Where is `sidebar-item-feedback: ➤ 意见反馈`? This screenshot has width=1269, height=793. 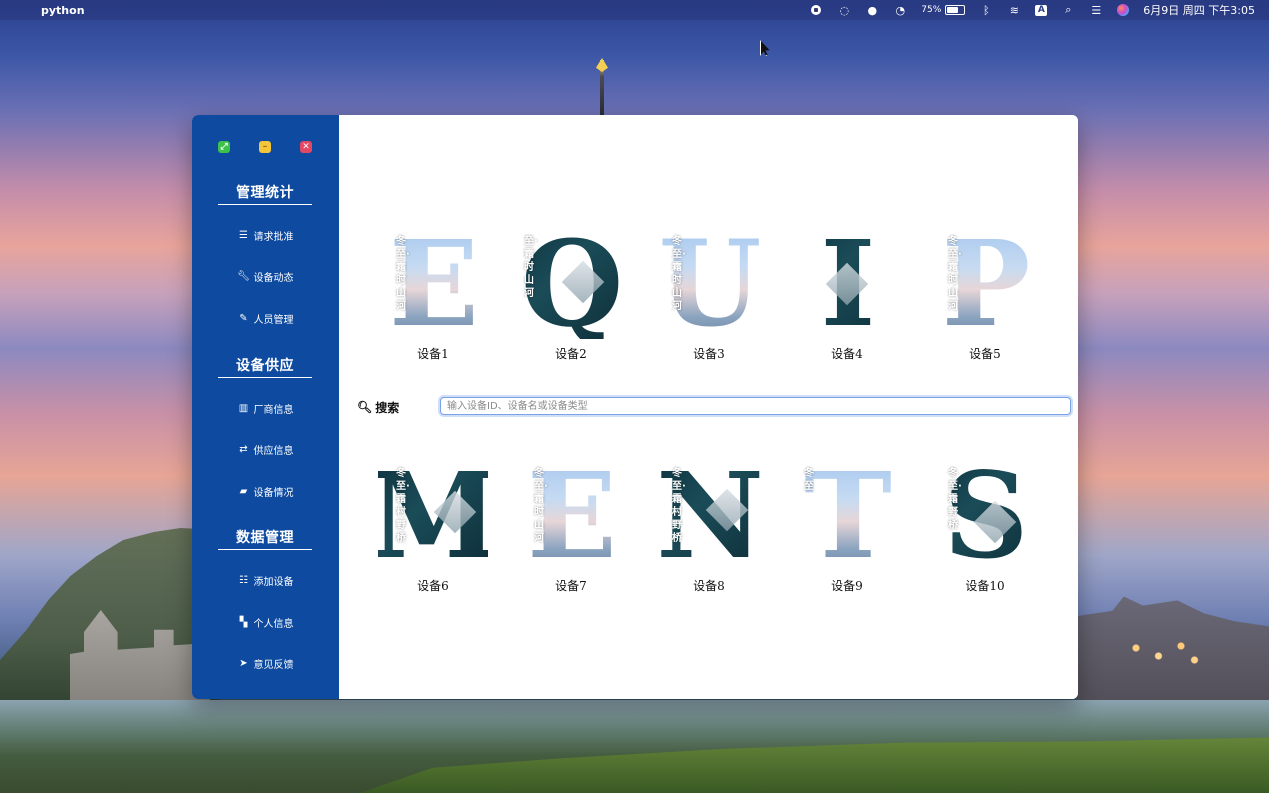 sidebar-item-feedback: ➤ 意见反馈 is located at coordinates (265, 663).